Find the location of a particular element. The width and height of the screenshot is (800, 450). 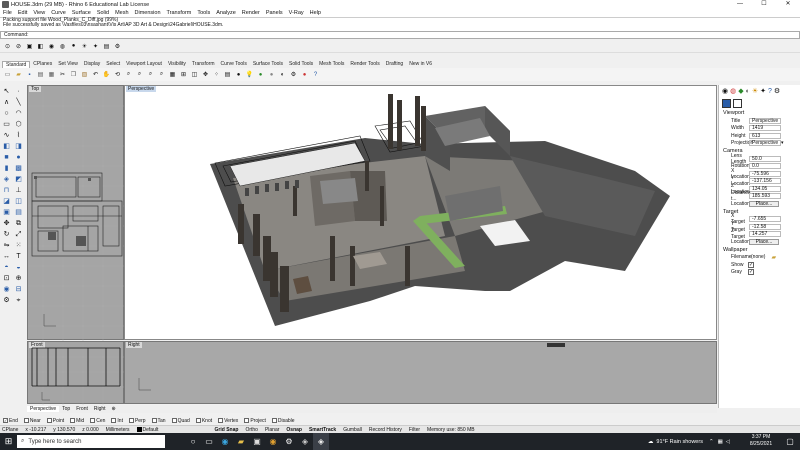

cut-icon: ✂ is located at coordinates (62, 74).